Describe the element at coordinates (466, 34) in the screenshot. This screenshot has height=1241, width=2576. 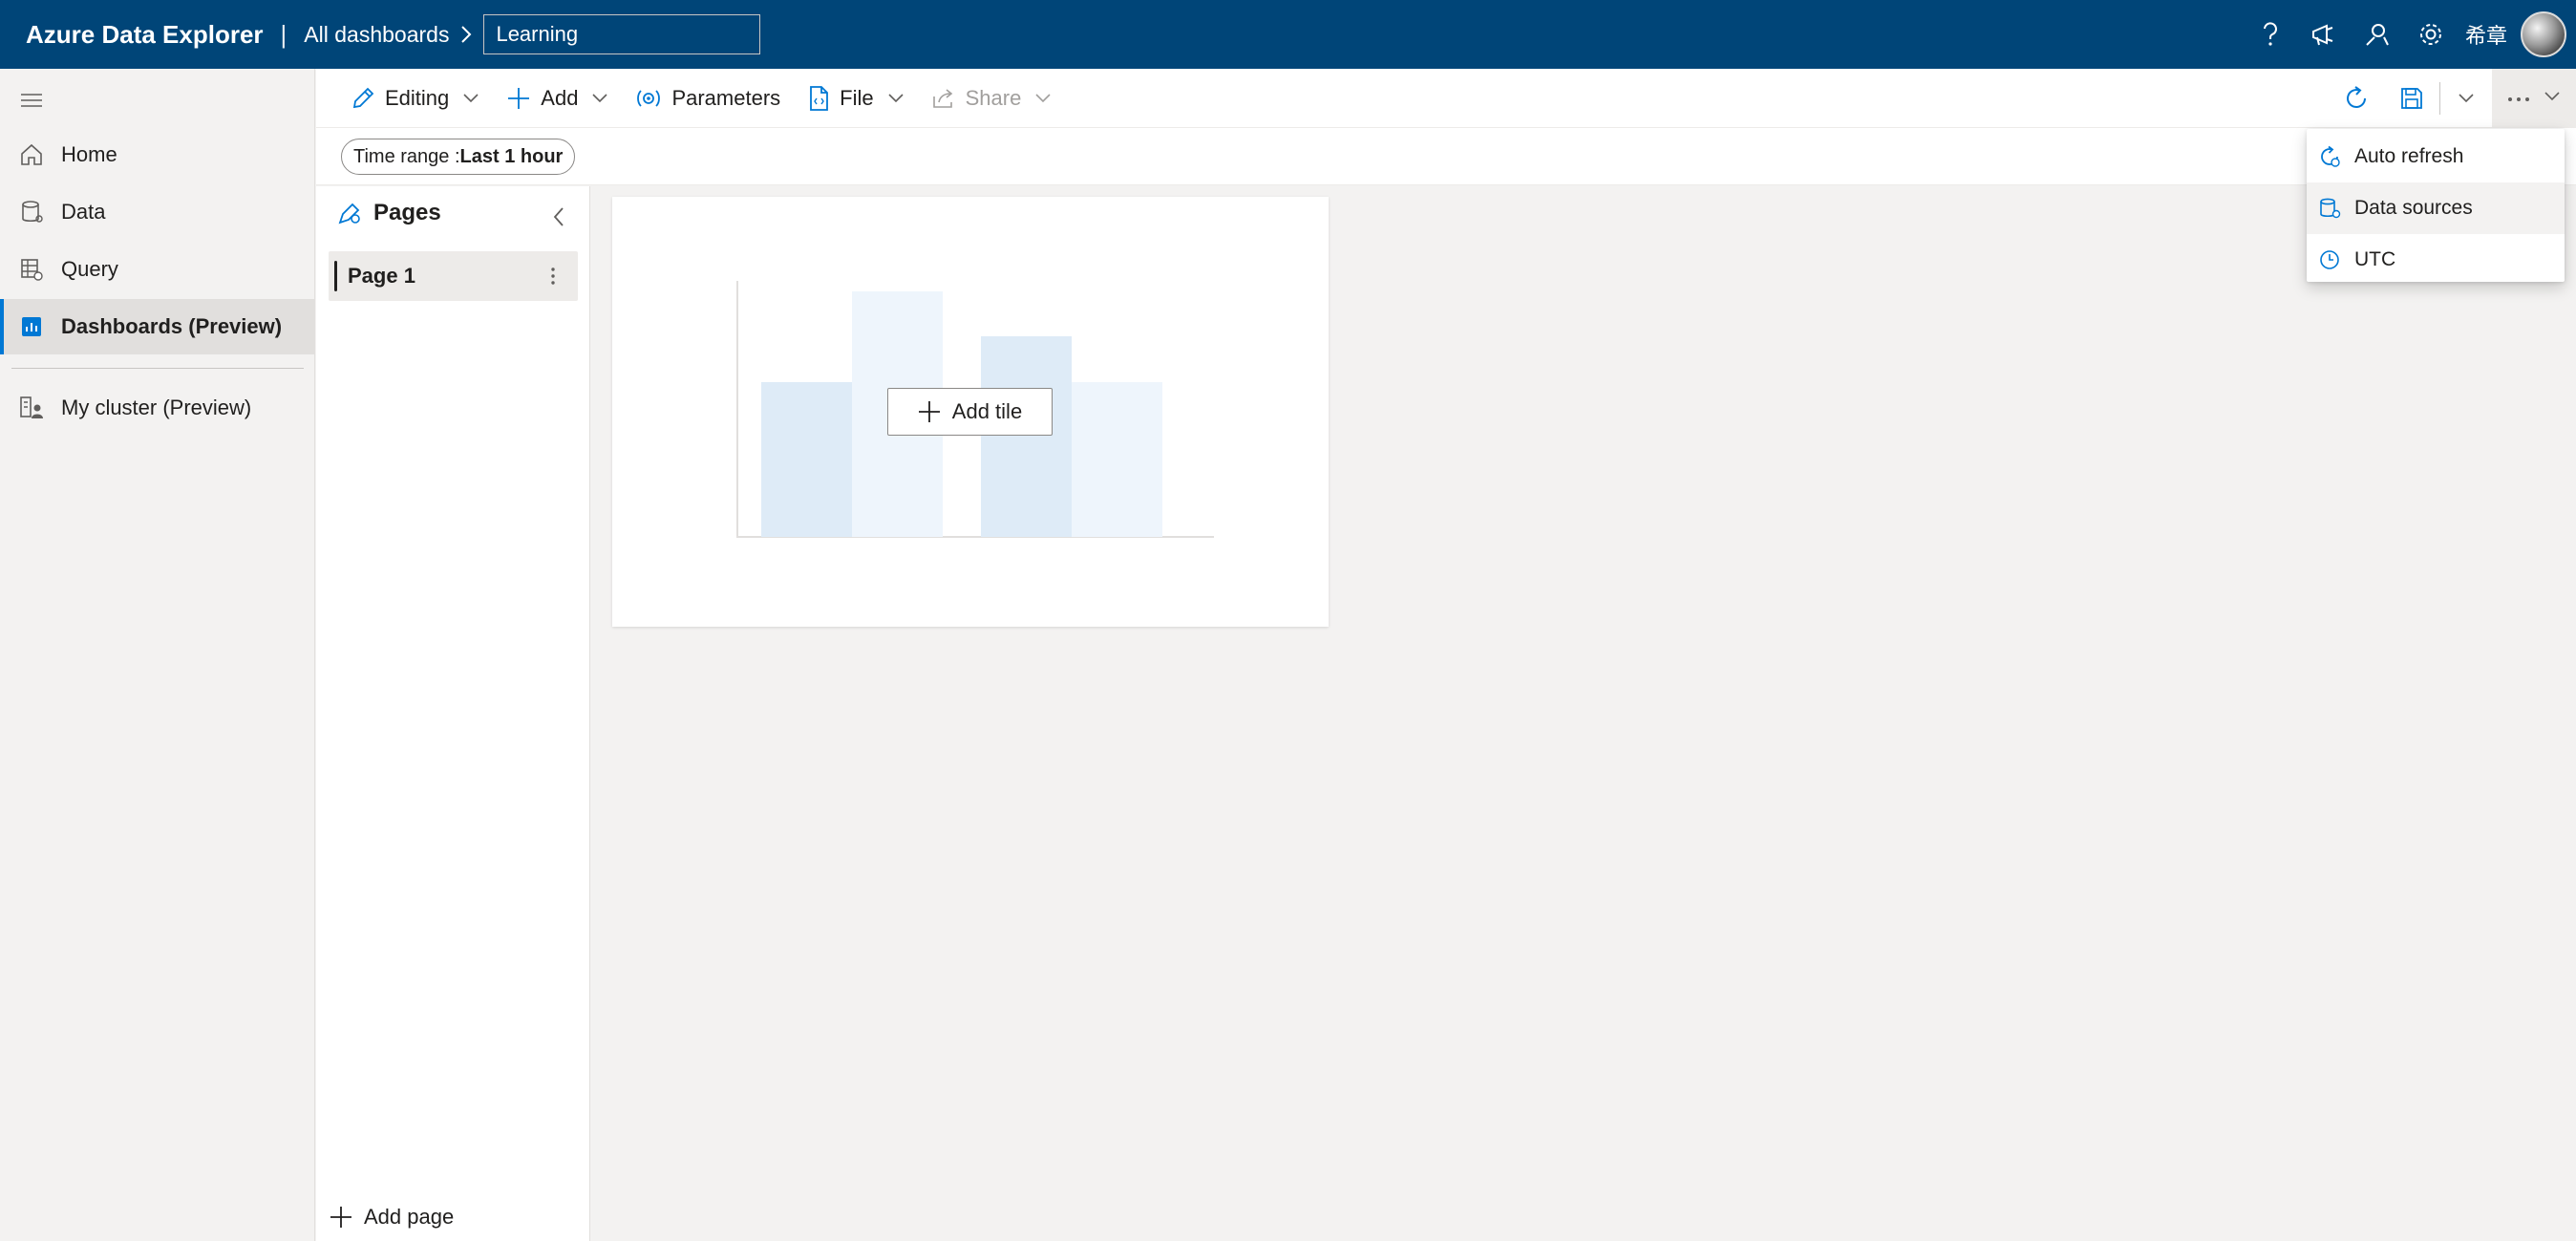
I see `breadcrumb-chevron-icon` at that location.